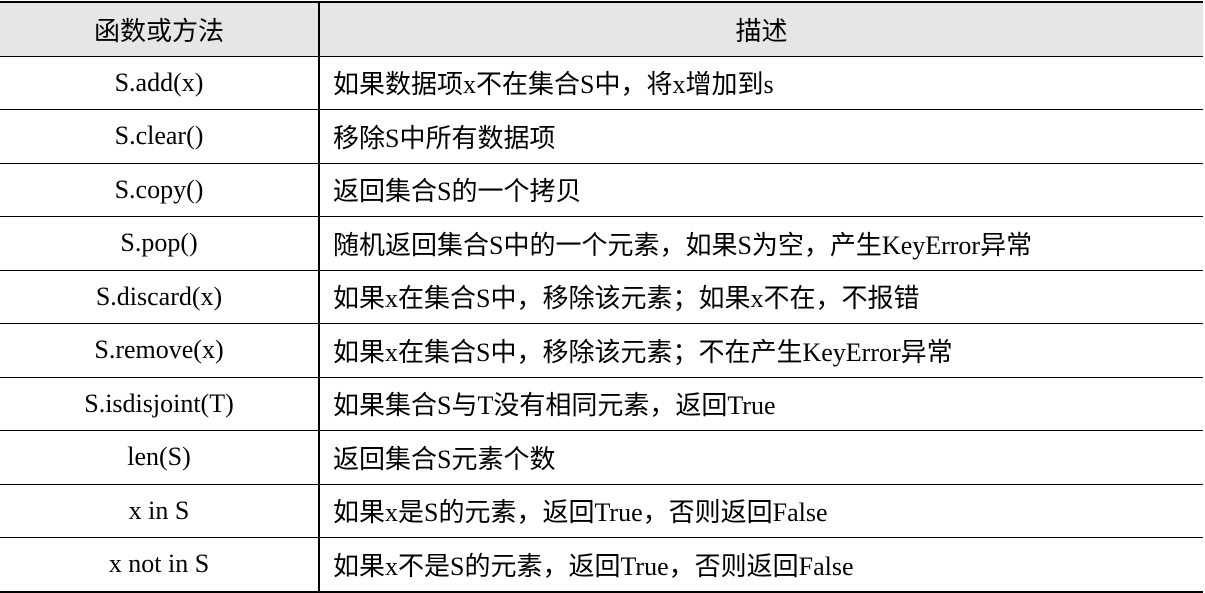 The image size is (1205, 593). Describe the element at coordinates (160, 243) in the screenshot. I see `function-cell: S.pop()` at that location.